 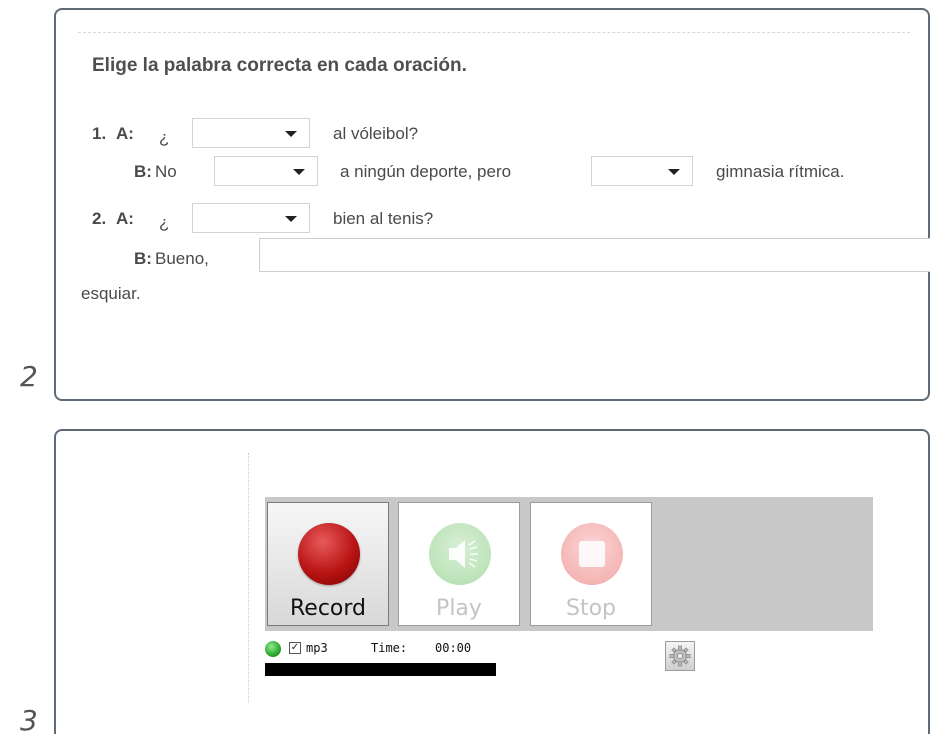 What do you see at coordinates (182, 258) in the screenshot?
I see `item-2-b-prefix: Bueno,` at bounding box center [182, 258].